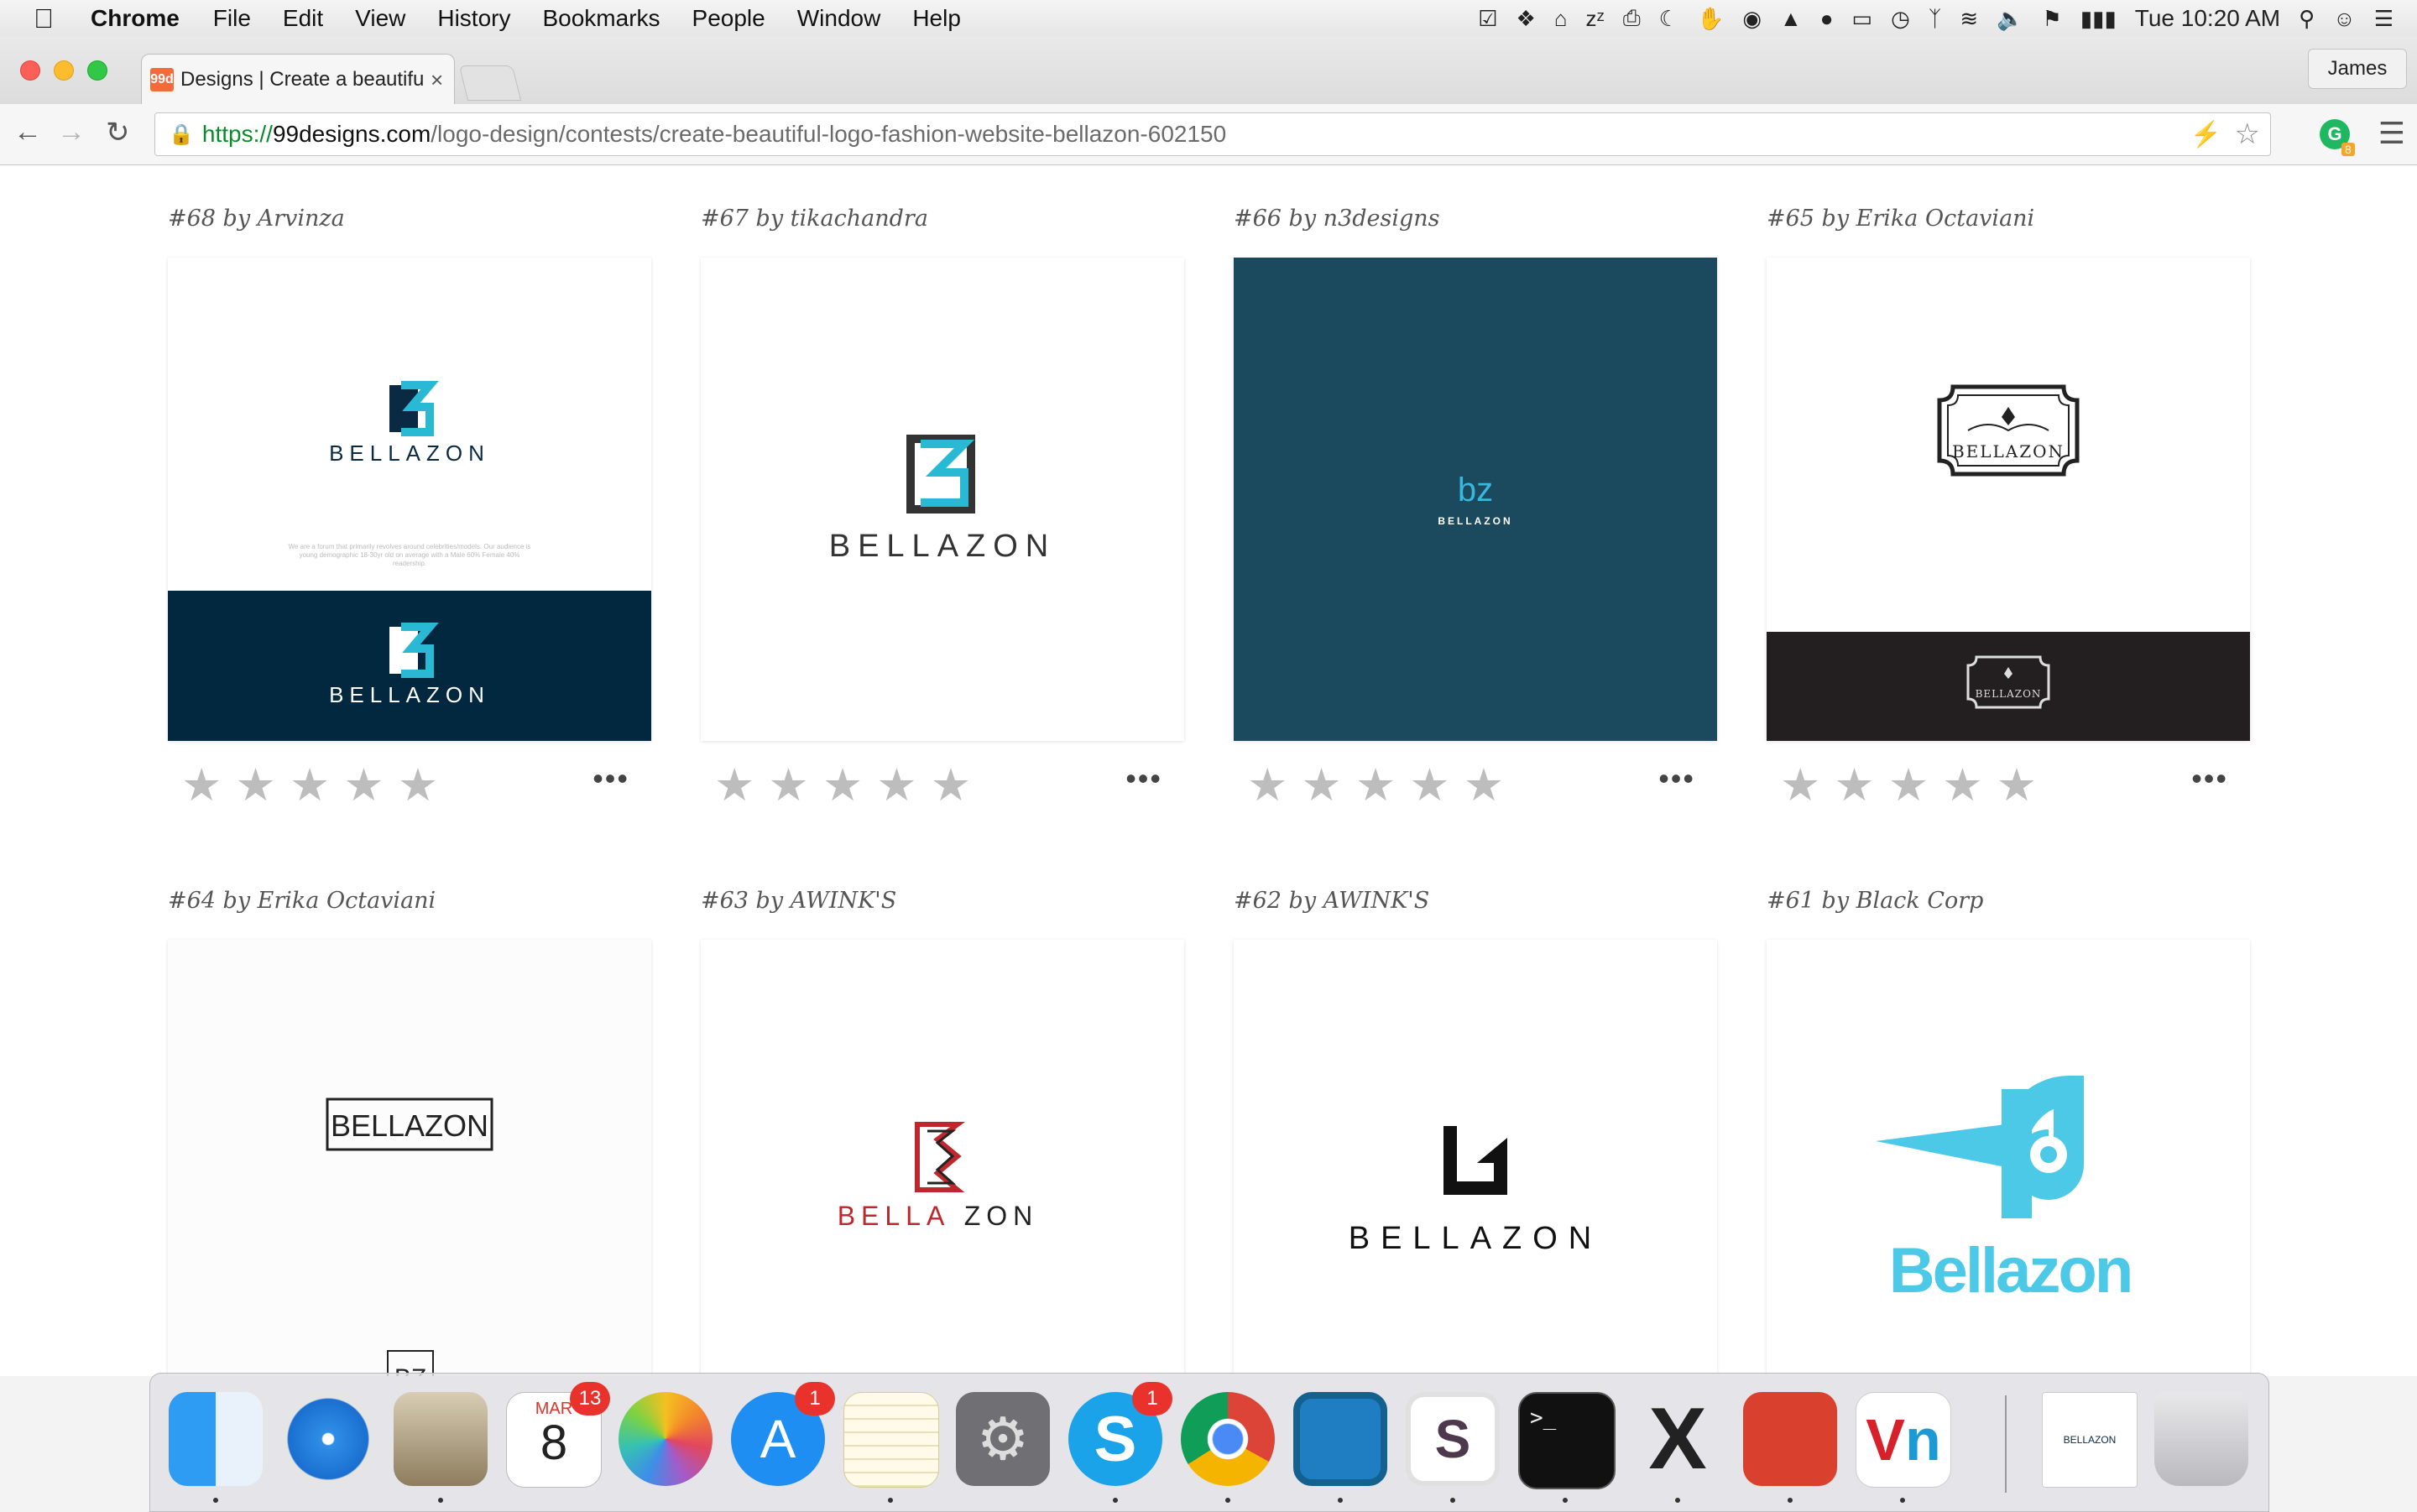 Image resolution: width=2417 pixels, height=1512 pixels. Describe the element at coordinates (1340, 1439) in the screenshot. I see `brackets-icon` at that location.